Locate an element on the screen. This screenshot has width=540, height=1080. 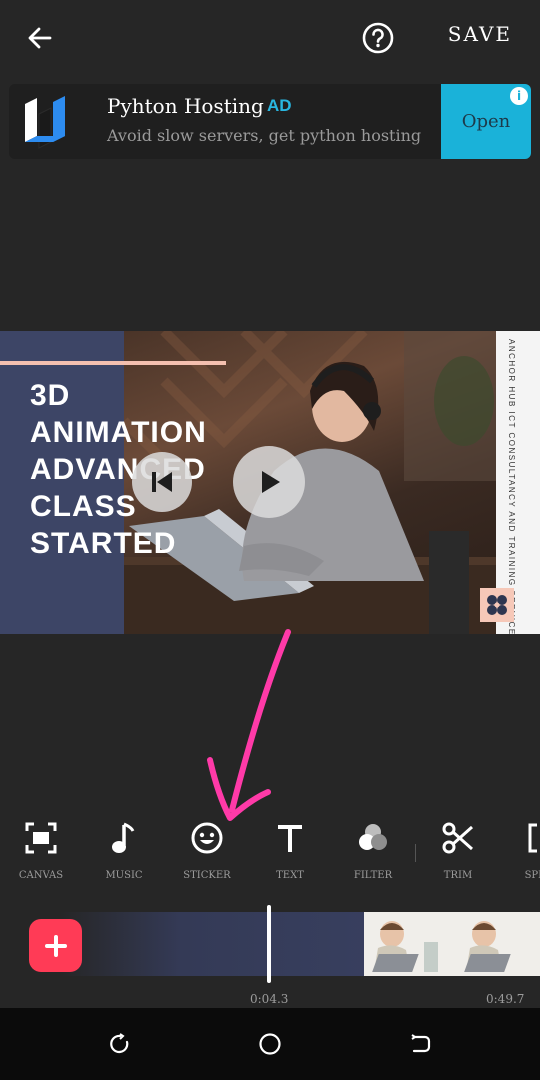
back-nav-button is located at coordinates (420, 1044).